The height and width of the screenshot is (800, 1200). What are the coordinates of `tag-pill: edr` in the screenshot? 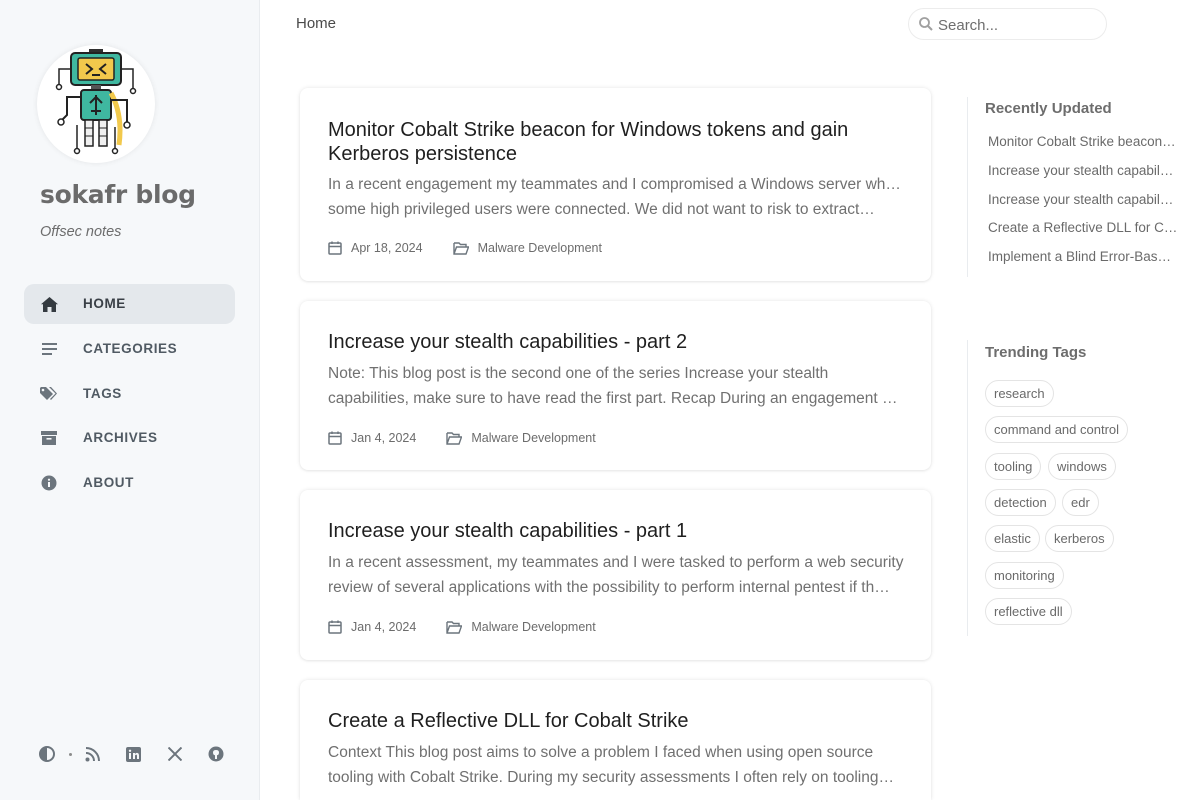 It's located at (1080, 502).